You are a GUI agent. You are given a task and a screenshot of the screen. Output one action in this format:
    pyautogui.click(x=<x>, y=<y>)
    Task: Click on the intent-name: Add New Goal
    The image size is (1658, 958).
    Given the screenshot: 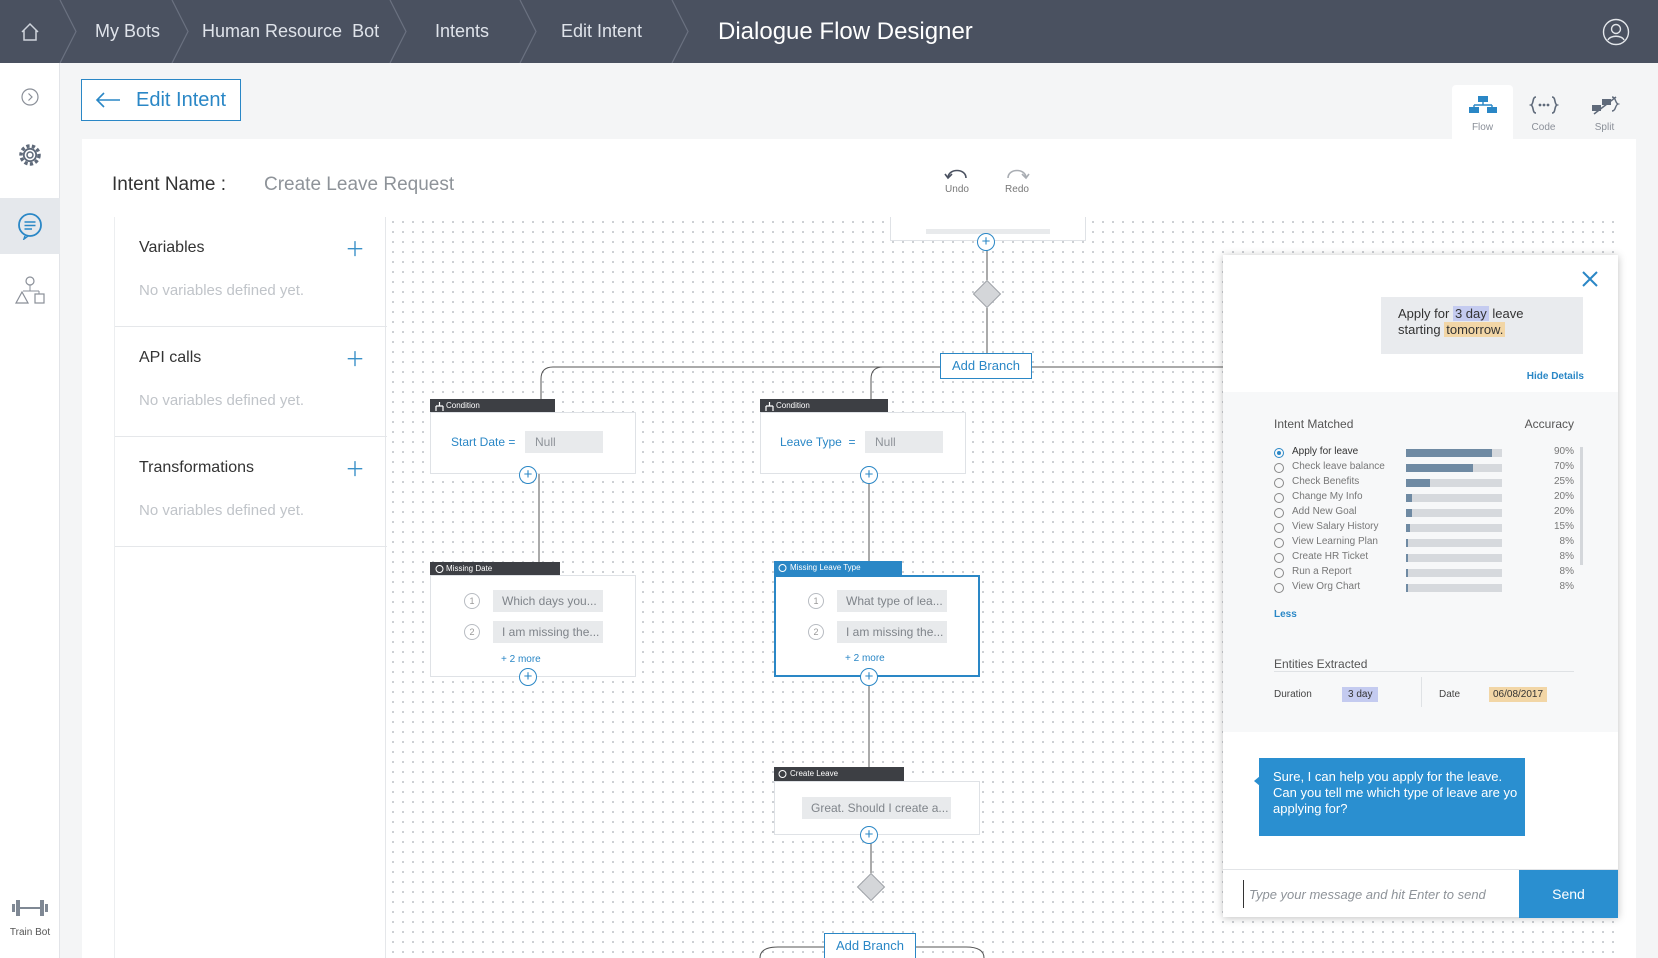 What is the action you would take?
    pyautogui.click(x=1324, y=511)
    